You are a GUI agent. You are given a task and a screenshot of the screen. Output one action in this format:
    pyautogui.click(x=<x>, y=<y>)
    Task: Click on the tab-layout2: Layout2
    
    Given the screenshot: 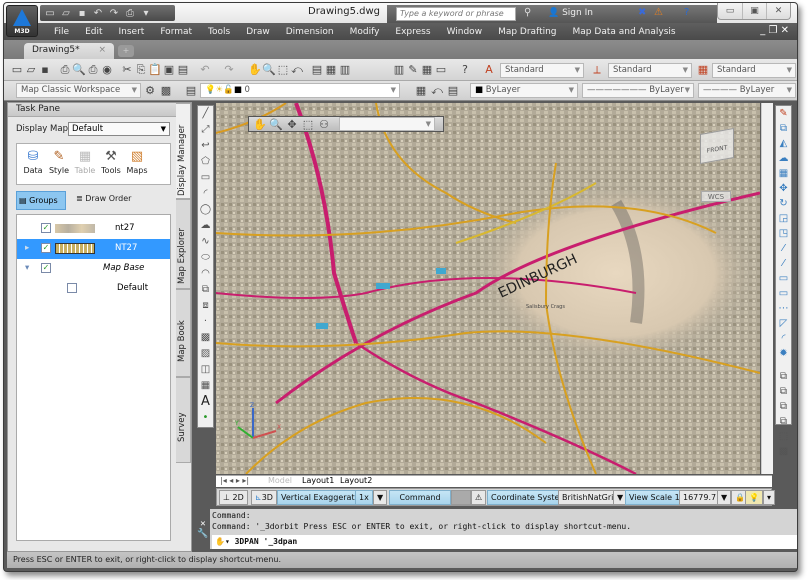 What is the action you would take?
    pyautogui.click(x=356, y=480)
    